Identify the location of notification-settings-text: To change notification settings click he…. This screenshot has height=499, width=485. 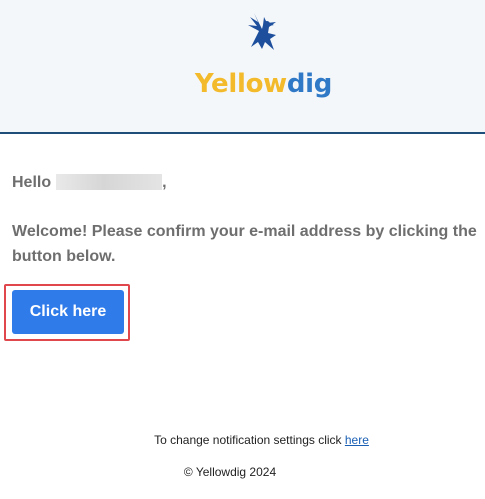
(242, 440).